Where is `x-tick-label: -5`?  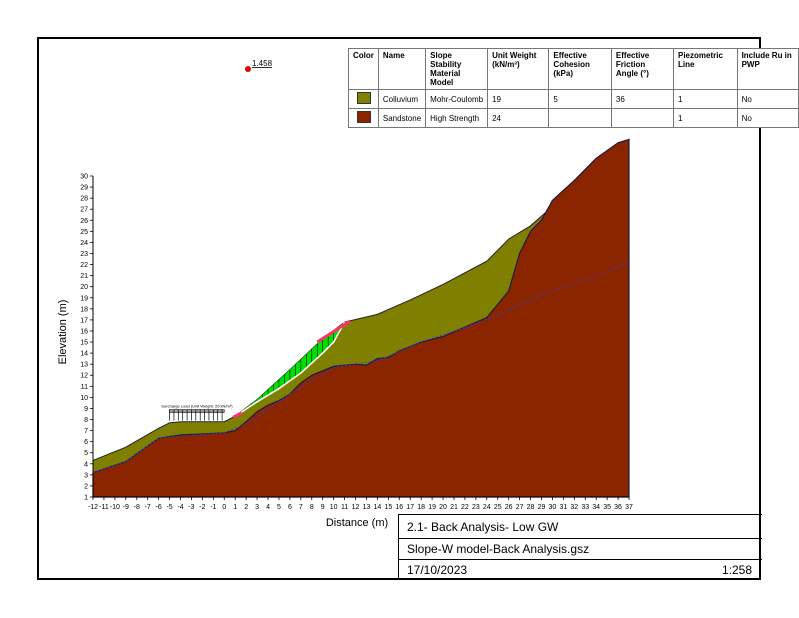 x-tick-label: -5 is located at coordinates (169, 507).